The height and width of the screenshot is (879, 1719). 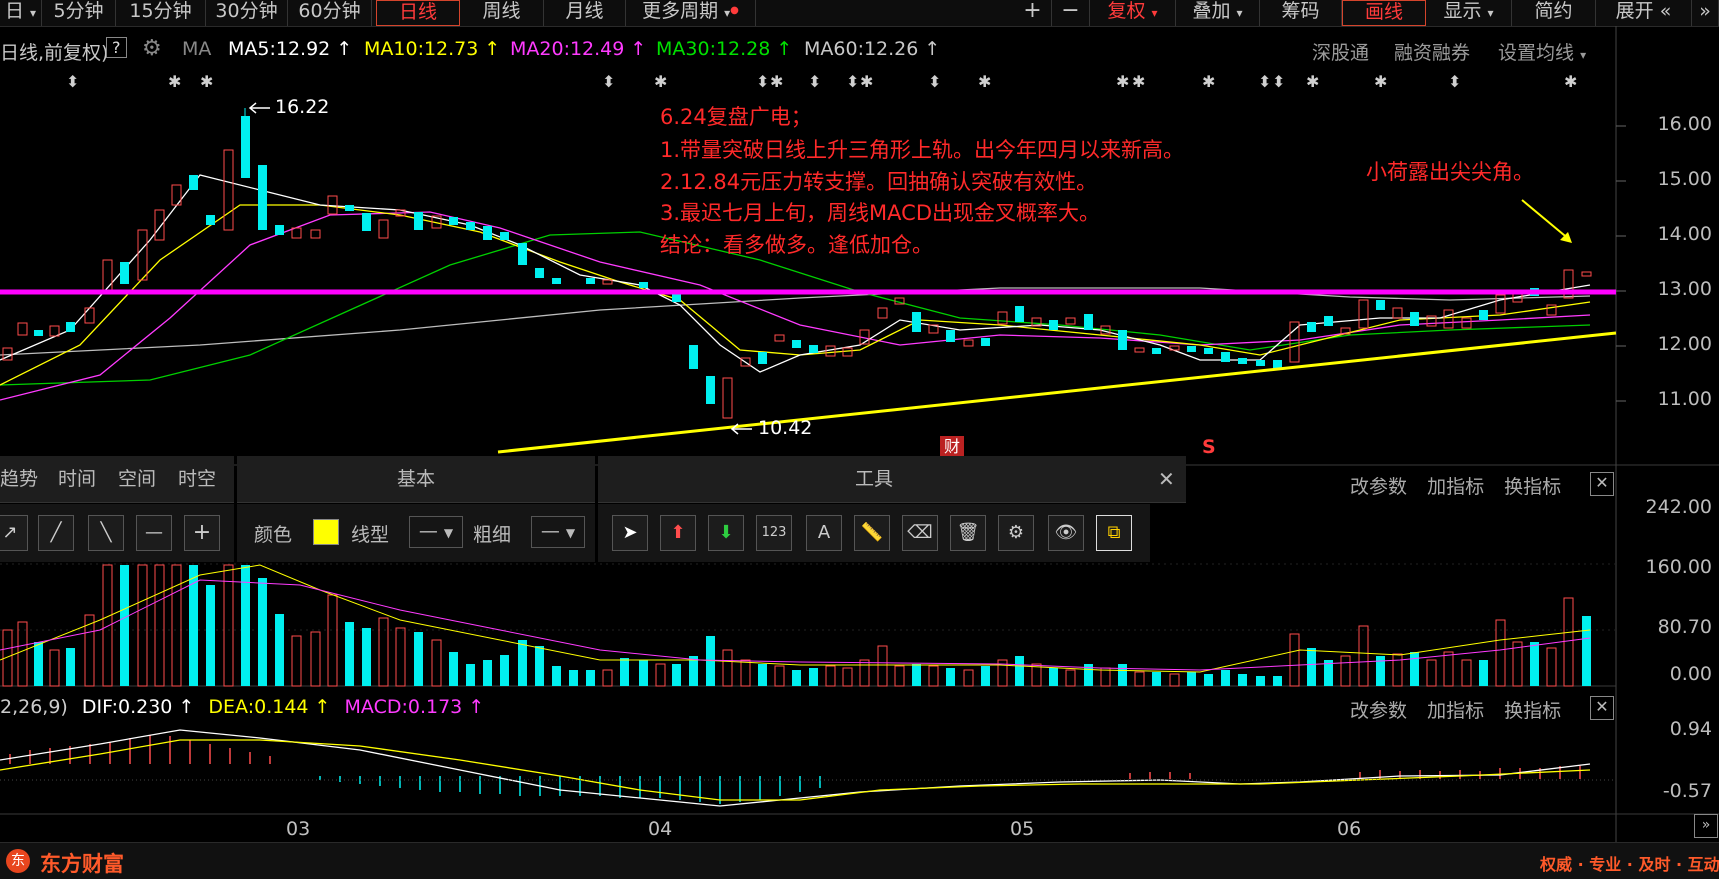 What do you see at coordinates (1057, 392) in the screenshot?
I see `rising-trendline` at bounding box center [1057, 392].